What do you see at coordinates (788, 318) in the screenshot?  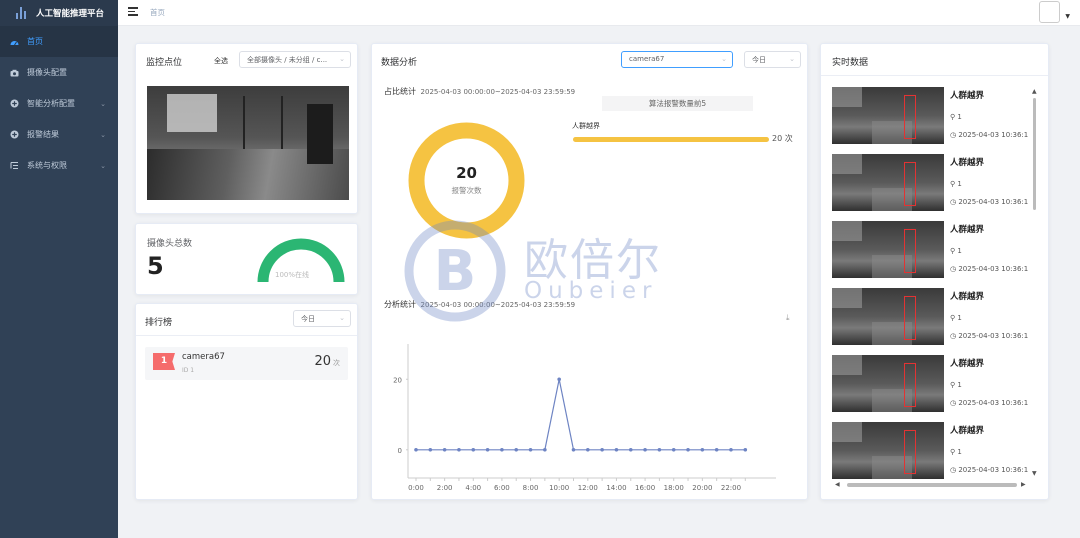 I see `download-icon: ⤓` at bounding box center [788, 318].